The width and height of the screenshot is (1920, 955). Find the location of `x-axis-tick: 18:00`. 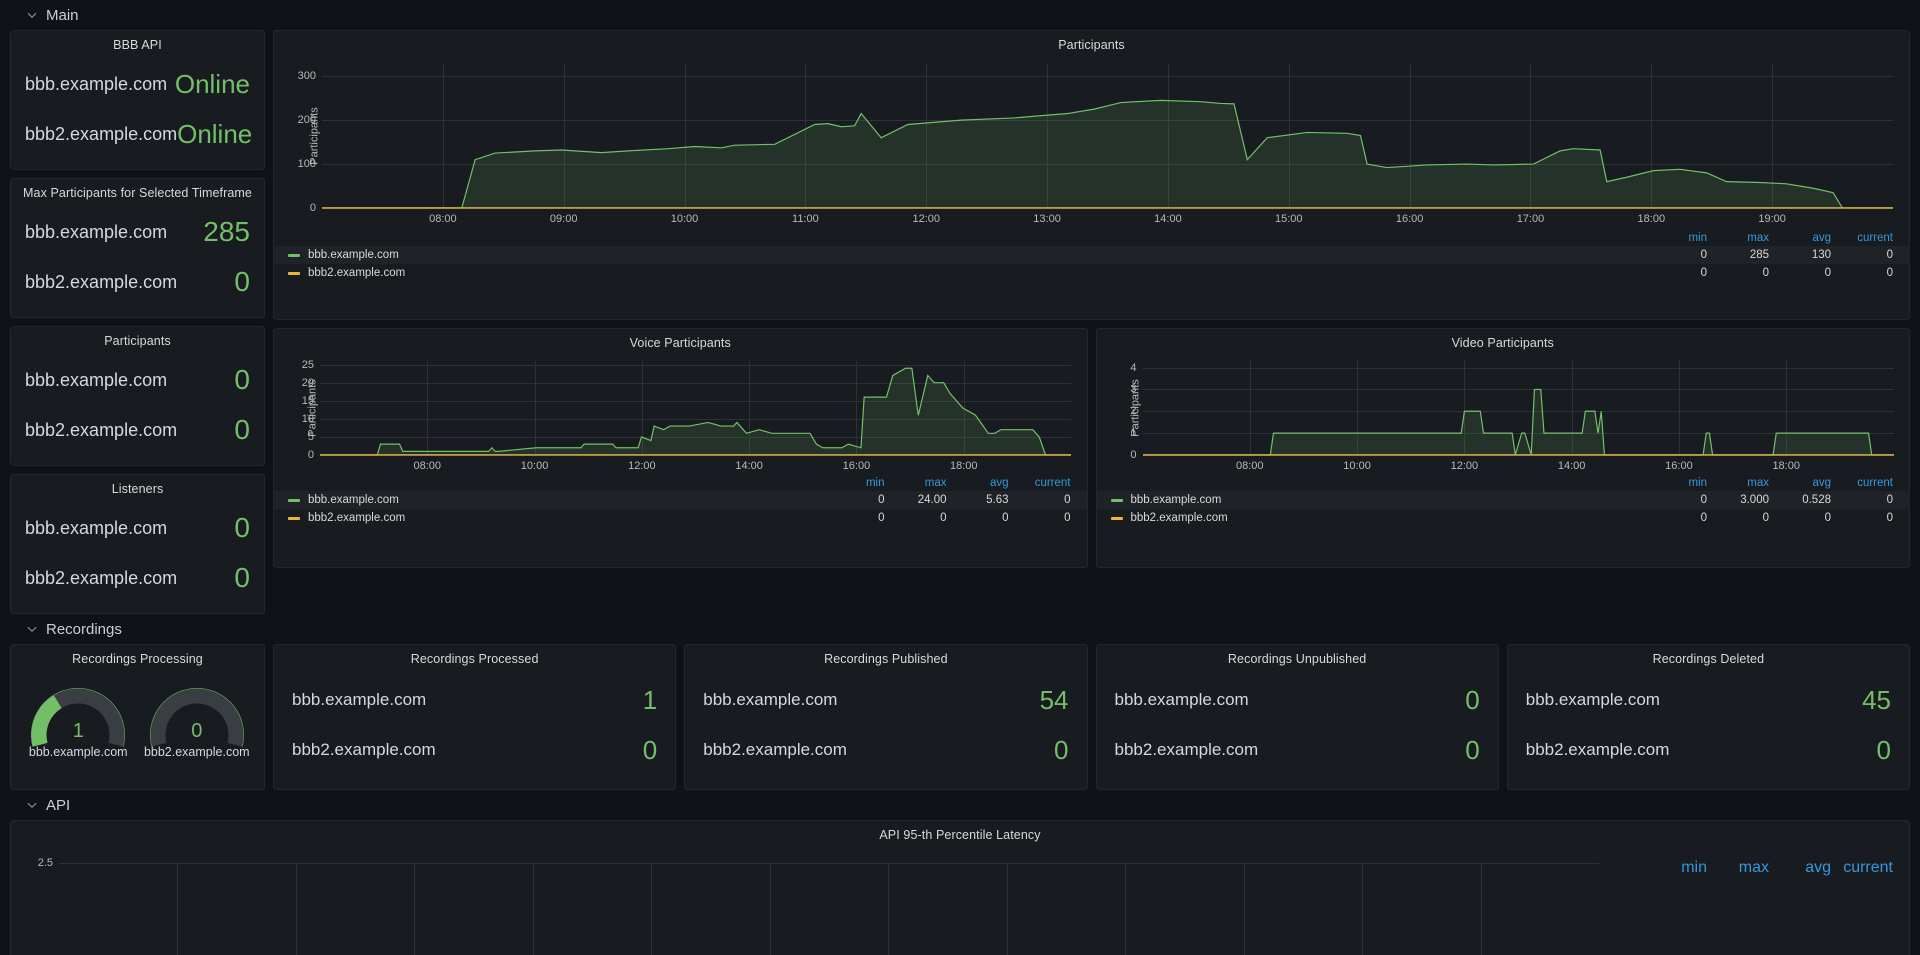

x-axis-tick: 18:00 is located at coordinates (1651, 219).